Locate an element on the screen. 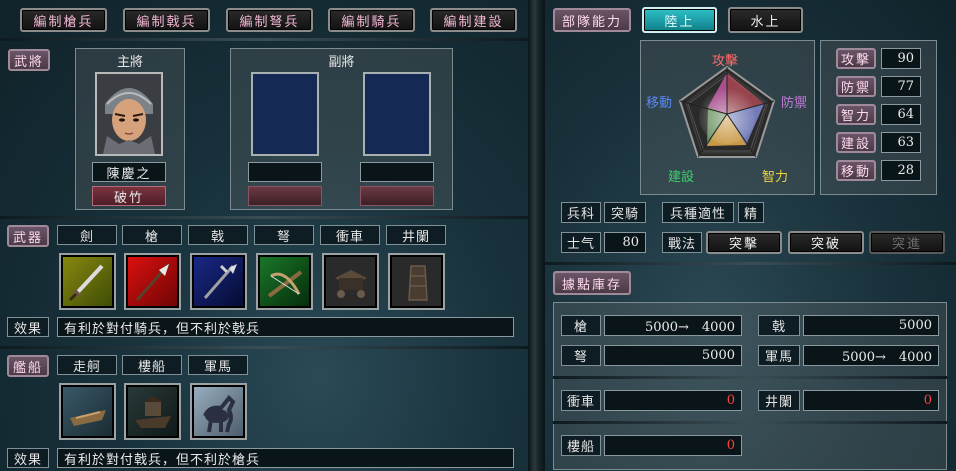 Image resolution: width=956 pixels, height=471 pixels. spear-icon is located at coordinates (152, 281).